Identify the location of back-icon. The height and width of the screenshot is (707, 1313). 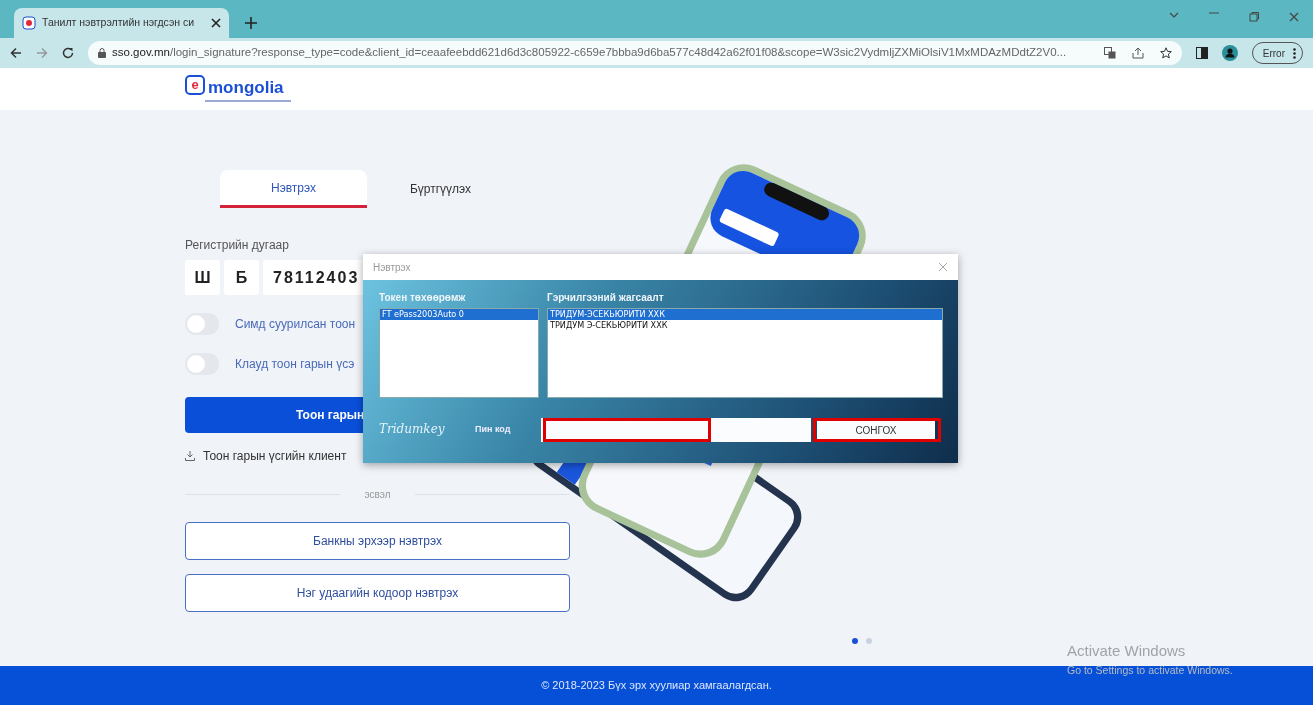
(16, 53).